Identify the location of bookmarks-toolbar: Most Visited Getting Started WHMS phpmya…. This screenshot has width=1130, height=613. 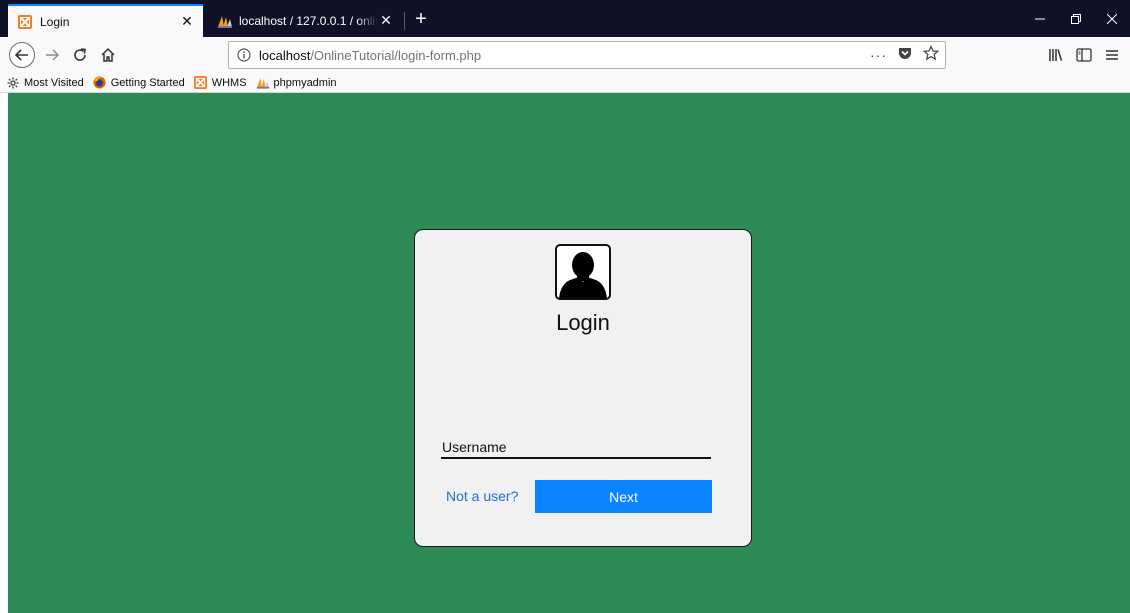
(565, 83).